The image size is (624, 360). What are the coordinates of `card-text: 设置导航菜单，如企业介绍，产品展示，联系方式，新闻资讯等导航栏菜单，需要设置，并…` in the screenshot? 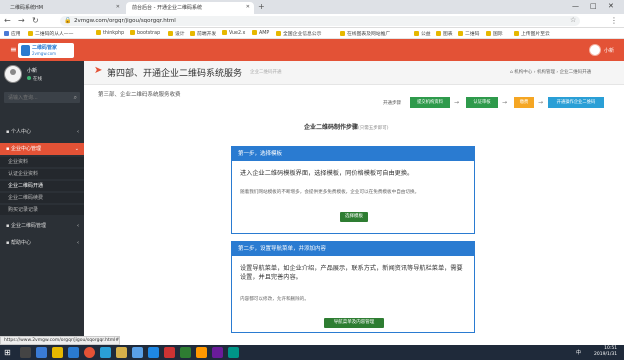 It's located at (351, 273).